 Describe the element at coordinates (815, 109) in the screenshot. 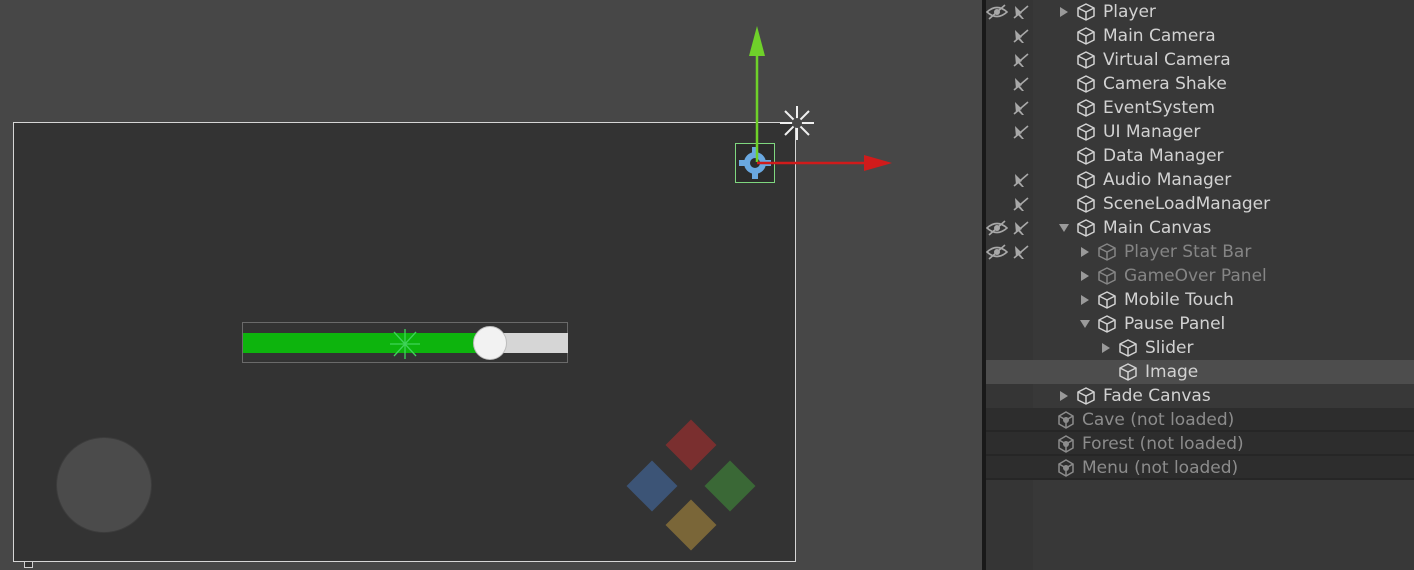

I see `move-tool-gizmo` at that location.